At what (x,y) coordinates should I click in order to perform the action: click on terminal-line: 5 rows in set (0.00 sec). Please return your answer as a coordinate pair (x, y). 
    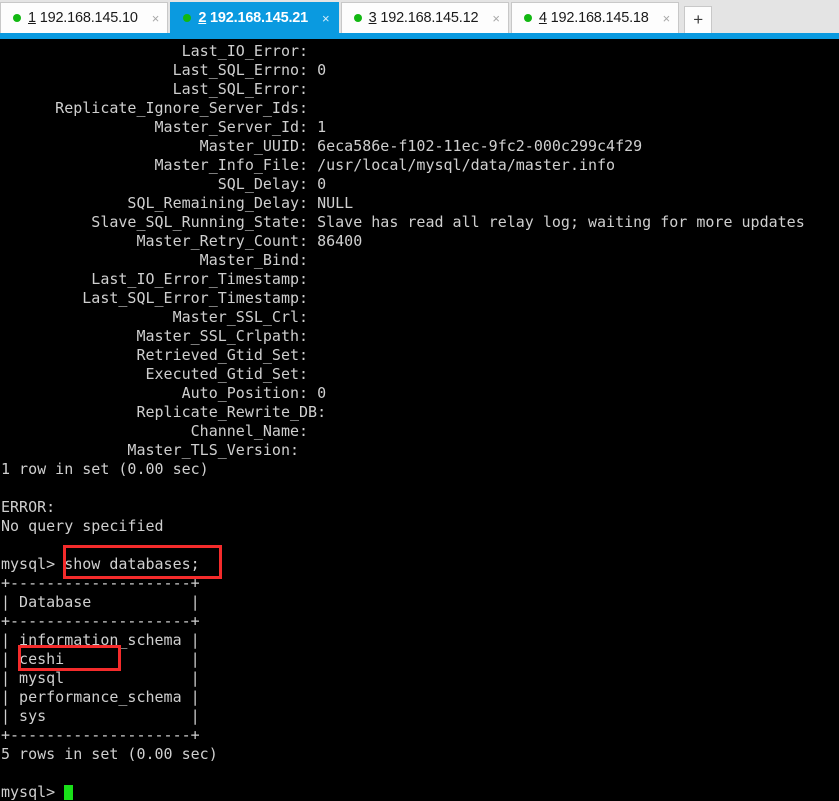
    Looking at the image, I should click on (109, 754).